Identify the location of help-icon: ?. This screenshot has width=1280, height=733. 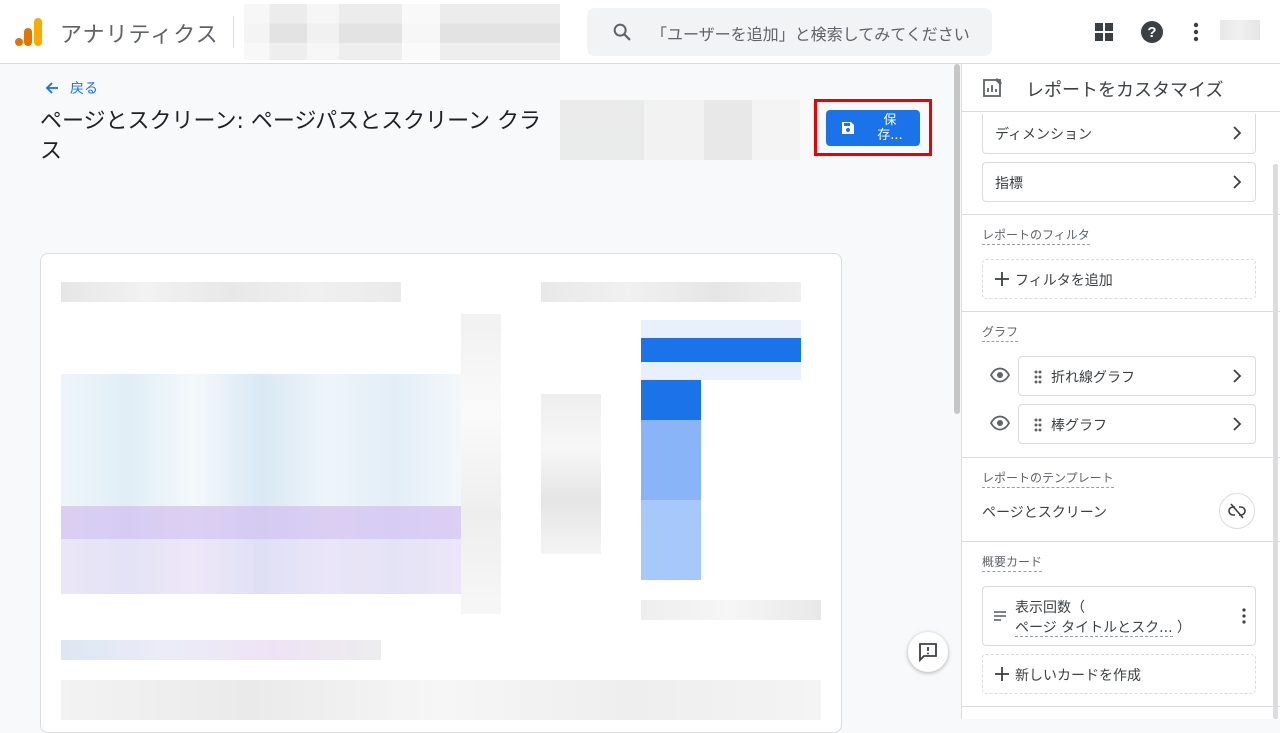
(1152, 32).